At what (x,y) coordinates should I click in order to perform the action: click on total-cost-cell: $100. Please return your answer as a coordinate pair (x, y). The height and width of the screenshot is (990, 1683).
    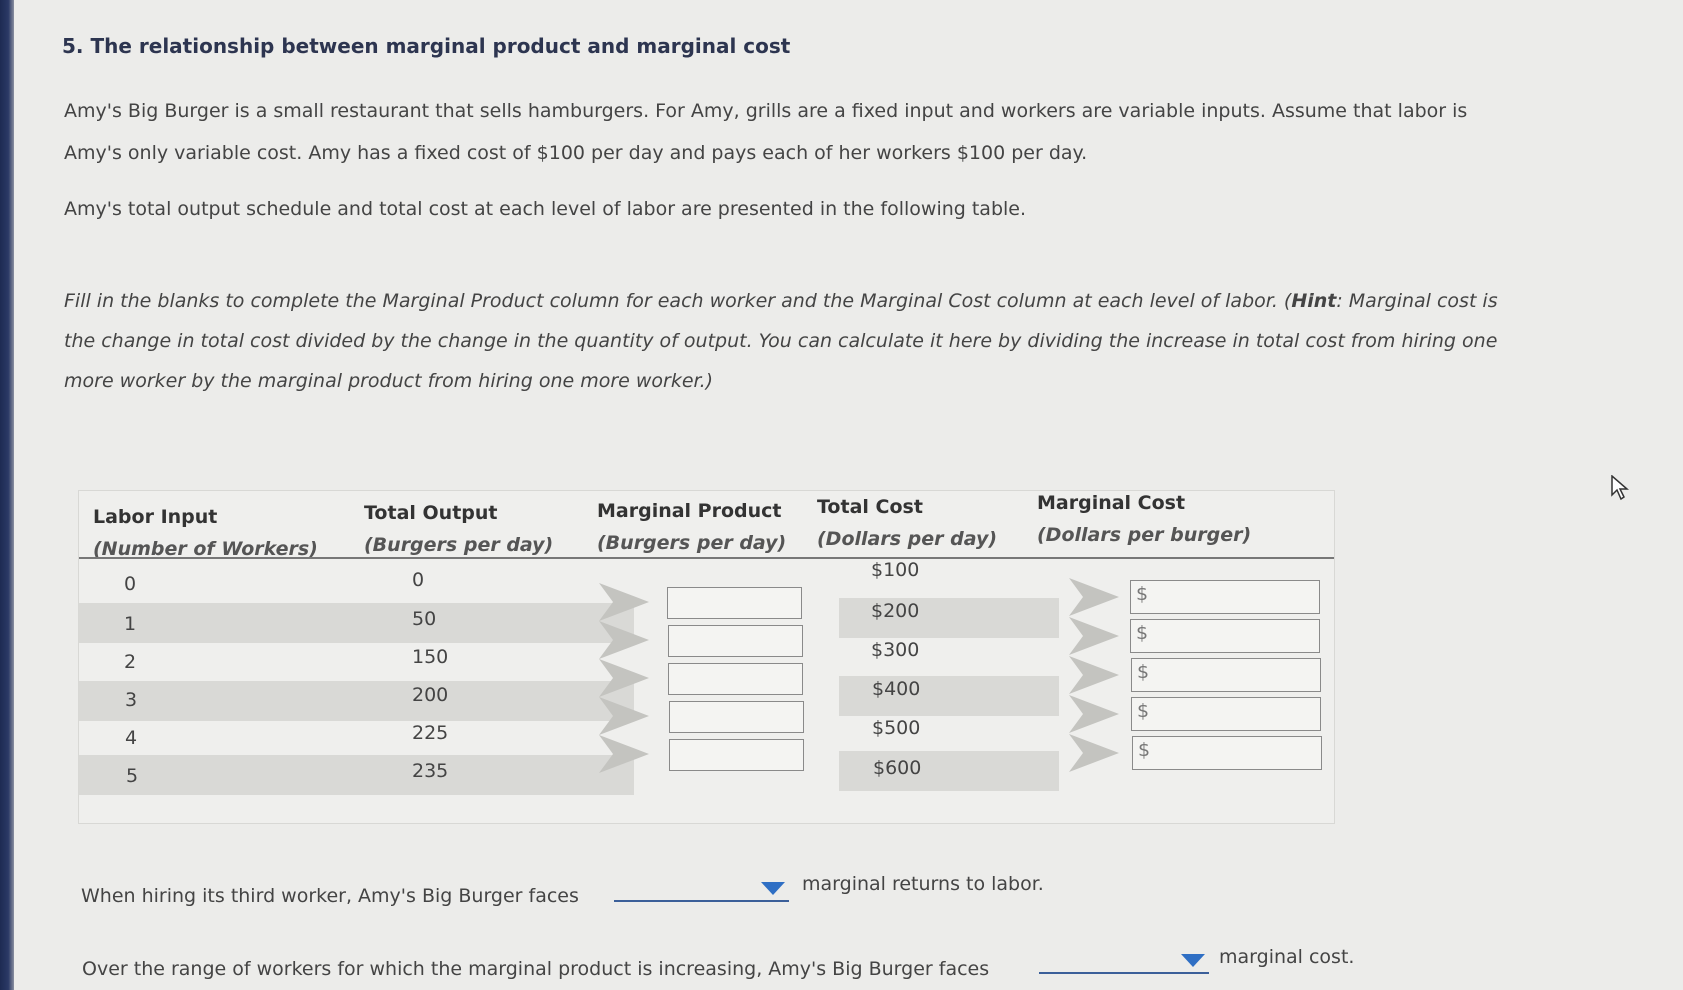
    Looking at the image, I should click on (895, 570).